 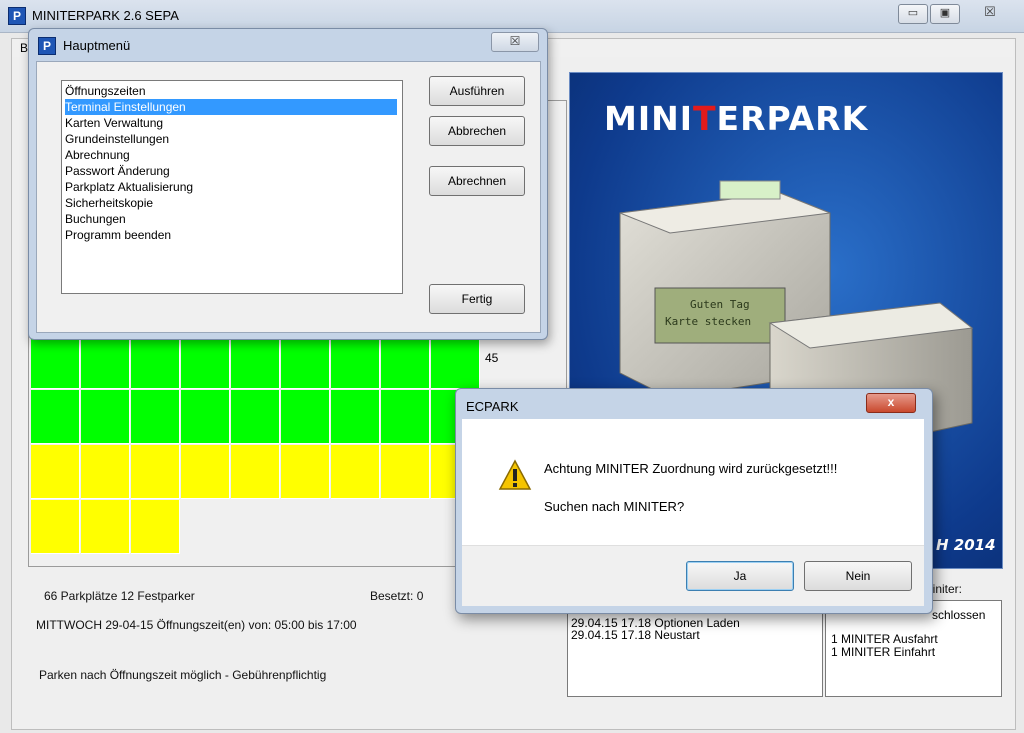 I want to click on promo-year-text: H 2014, so click(x=966, y=545).